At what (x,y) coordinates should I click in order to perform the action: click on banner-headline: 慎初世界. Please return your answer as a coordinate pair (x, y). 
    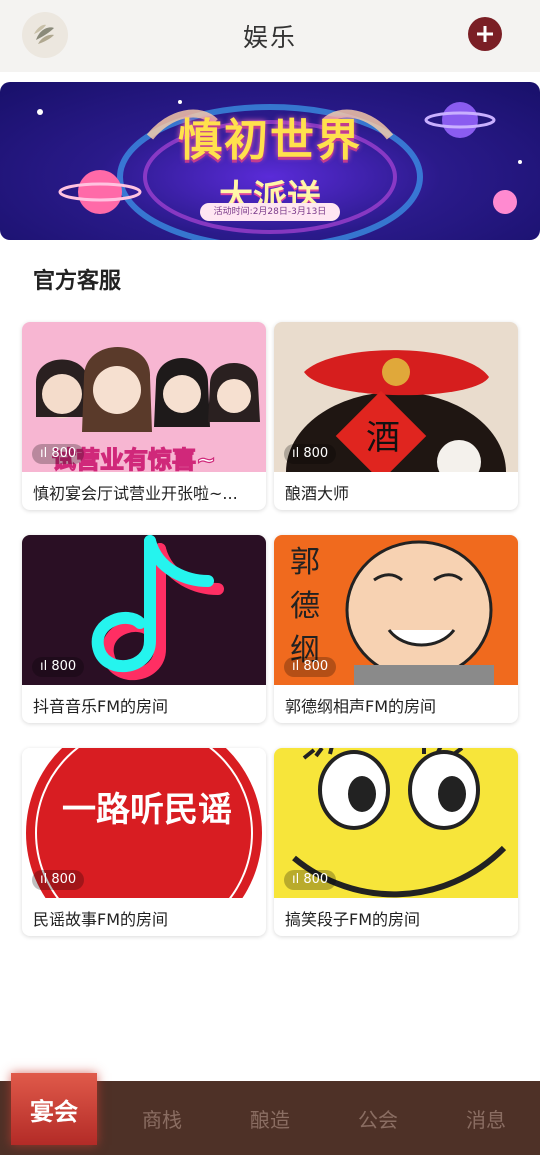
    Looking at the image, I should click on (270, 140).